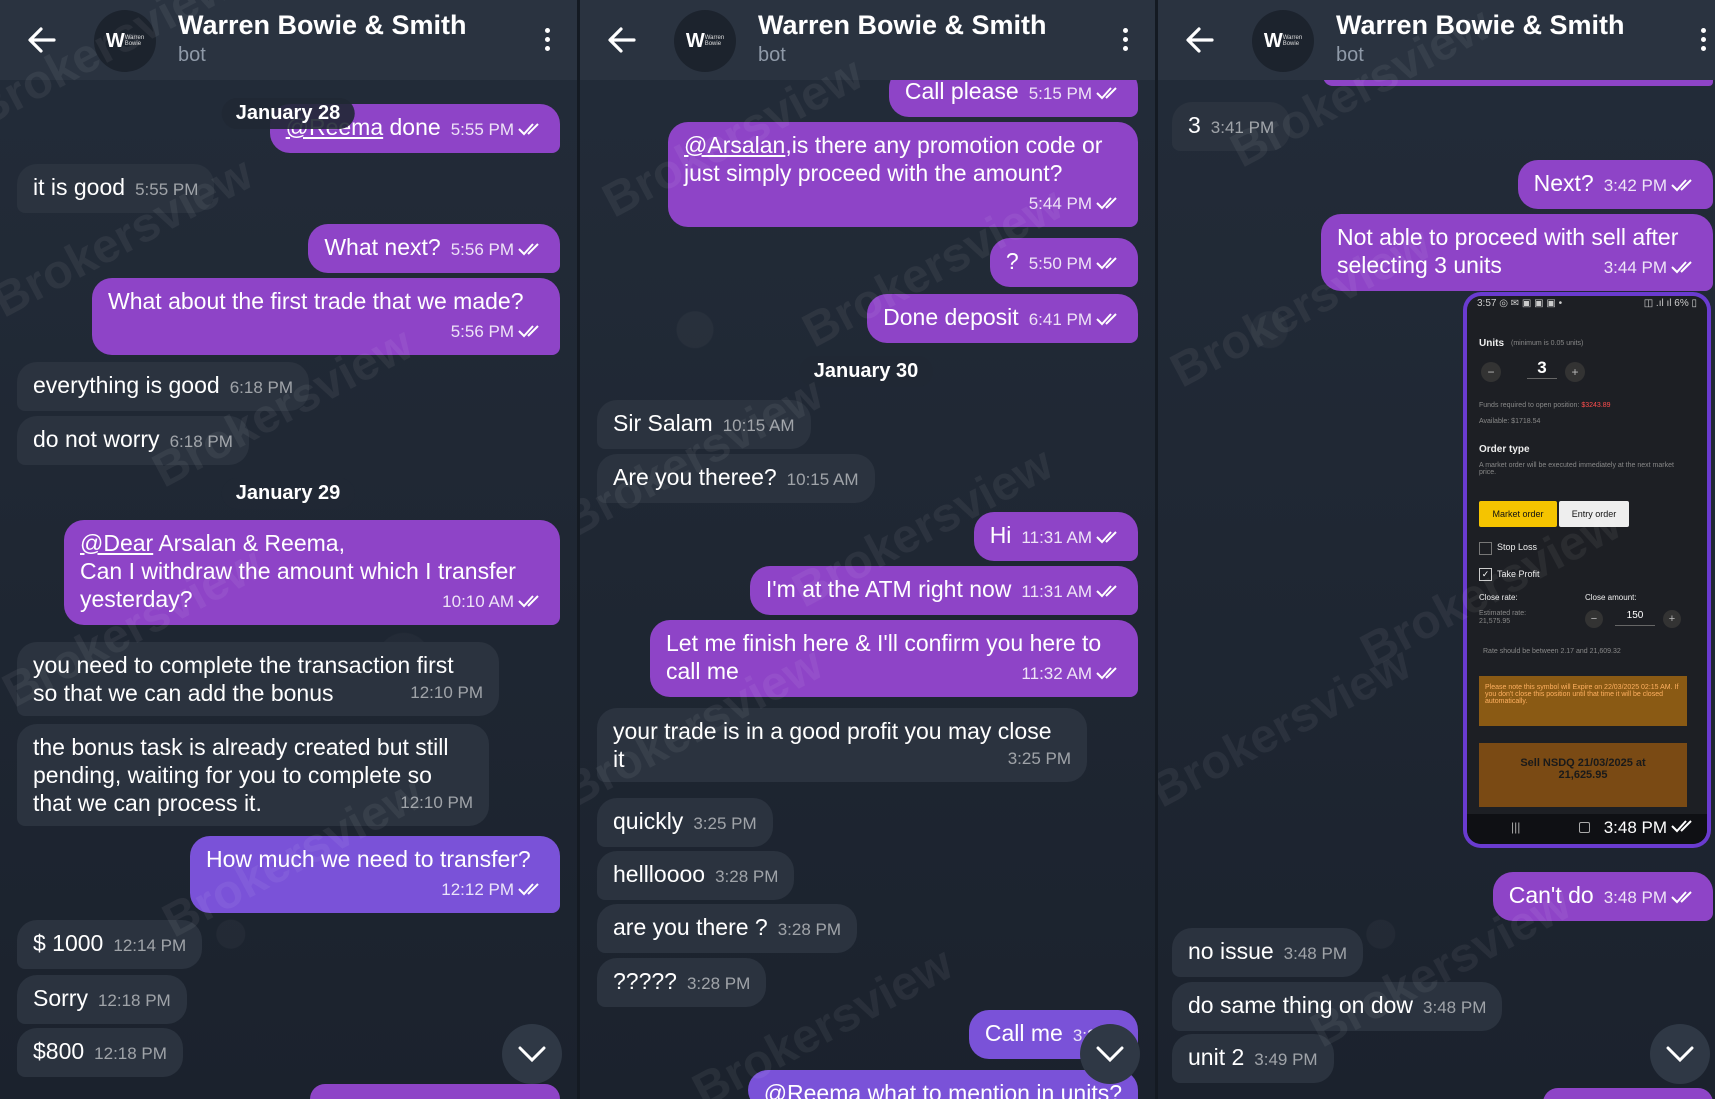  Describe the element at coordinates (1602, 896) in the screenshot. I see `message-outgoing: Can't do 3:48 PM` at that location.